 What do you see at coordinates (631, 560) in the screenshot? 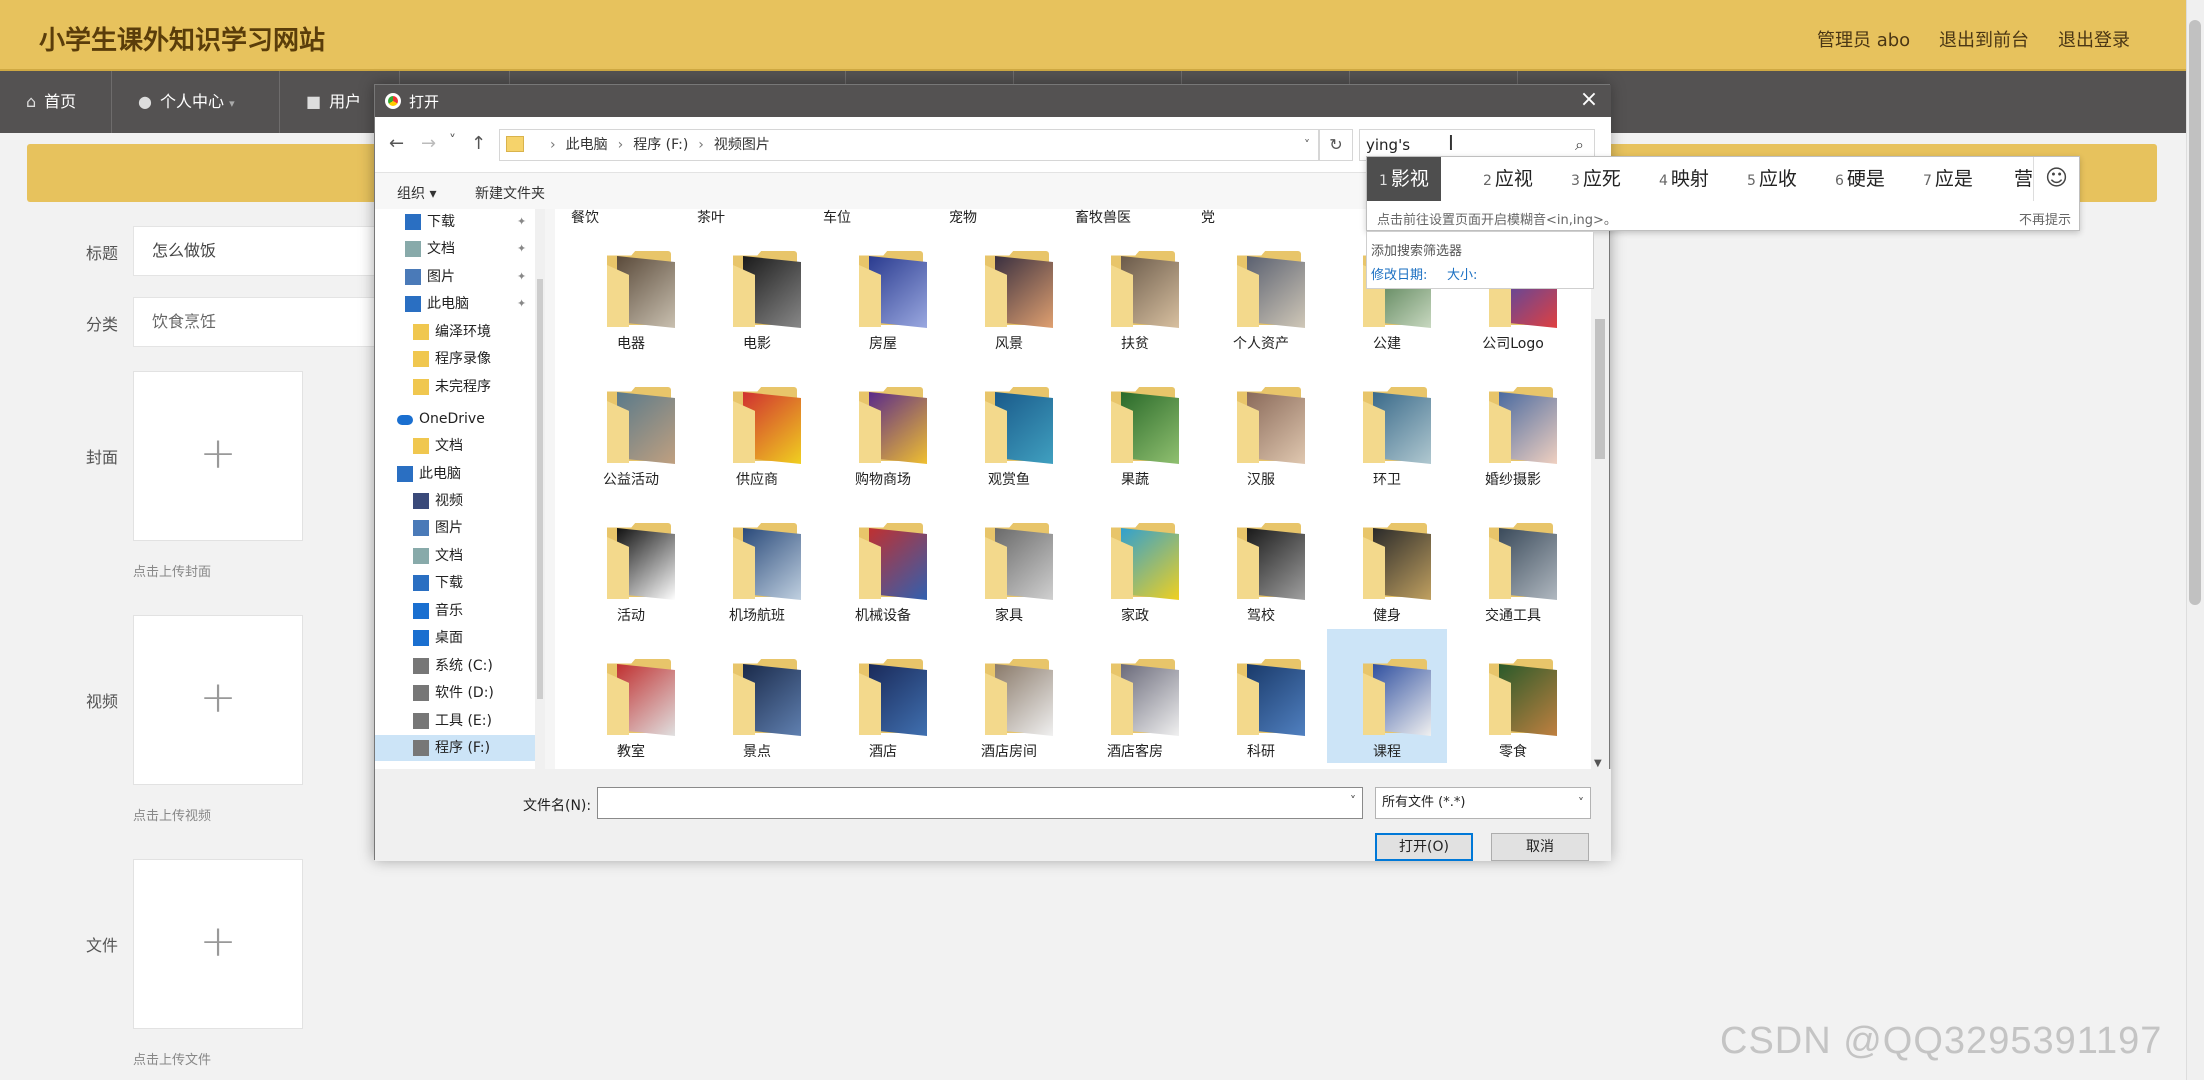
I see `folder-item: 活动` at bounding box center [631, 560].